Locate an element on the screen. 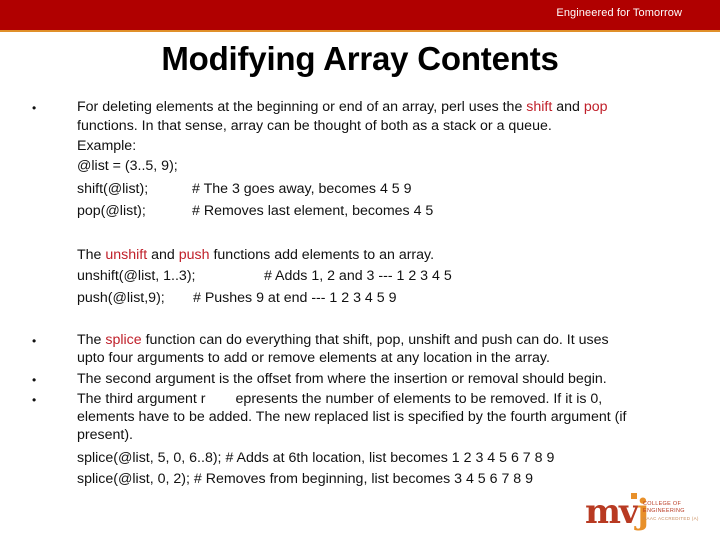 The image size is (720, 540). keyword-splice: splice is located at coordinates (123, 340).